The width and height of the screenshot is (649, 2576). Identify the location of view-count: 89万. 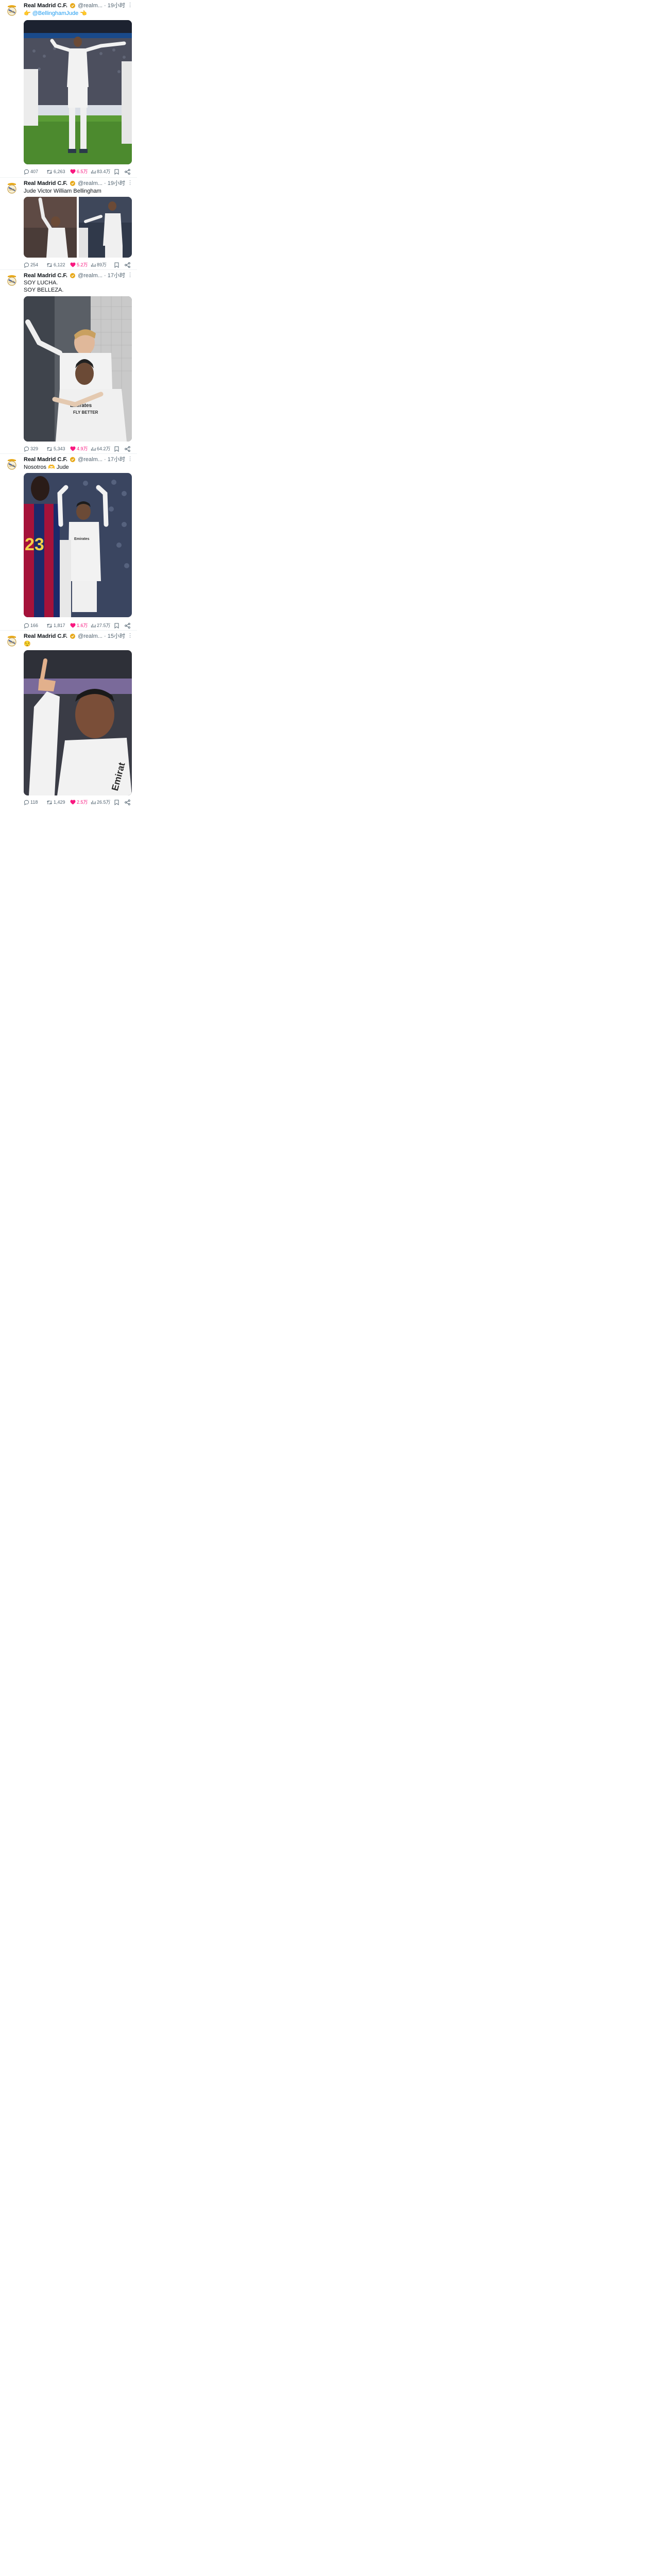
(102, 264).